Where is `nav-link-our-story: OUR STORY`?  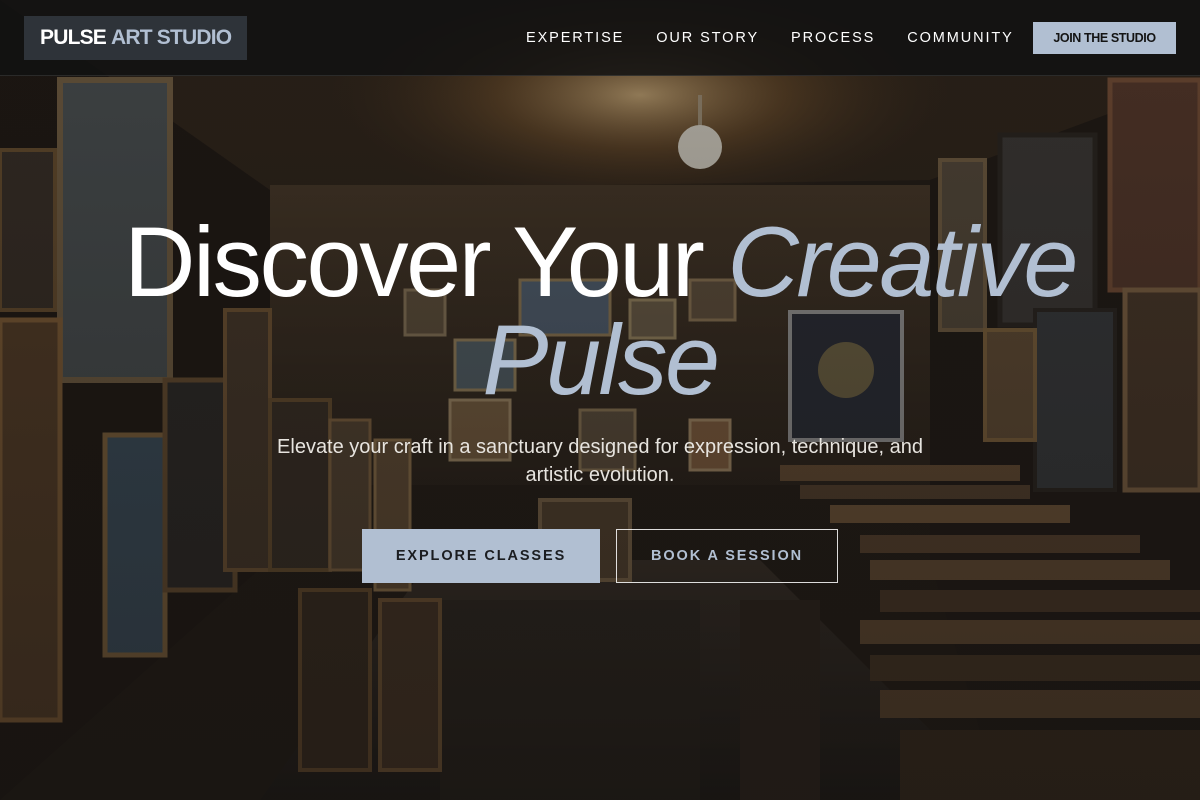
nav-link-our-story: OUR STORY is located at coordinates (707, 38).